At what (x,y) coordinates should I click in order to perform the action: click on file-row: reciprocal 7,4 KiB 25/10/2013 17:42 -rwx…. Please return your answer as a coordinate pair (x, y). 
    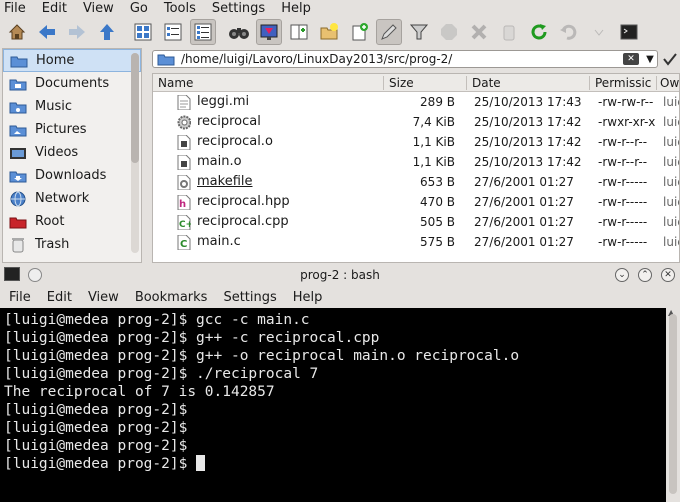
    Looking at the image, I should click on (416, 122).